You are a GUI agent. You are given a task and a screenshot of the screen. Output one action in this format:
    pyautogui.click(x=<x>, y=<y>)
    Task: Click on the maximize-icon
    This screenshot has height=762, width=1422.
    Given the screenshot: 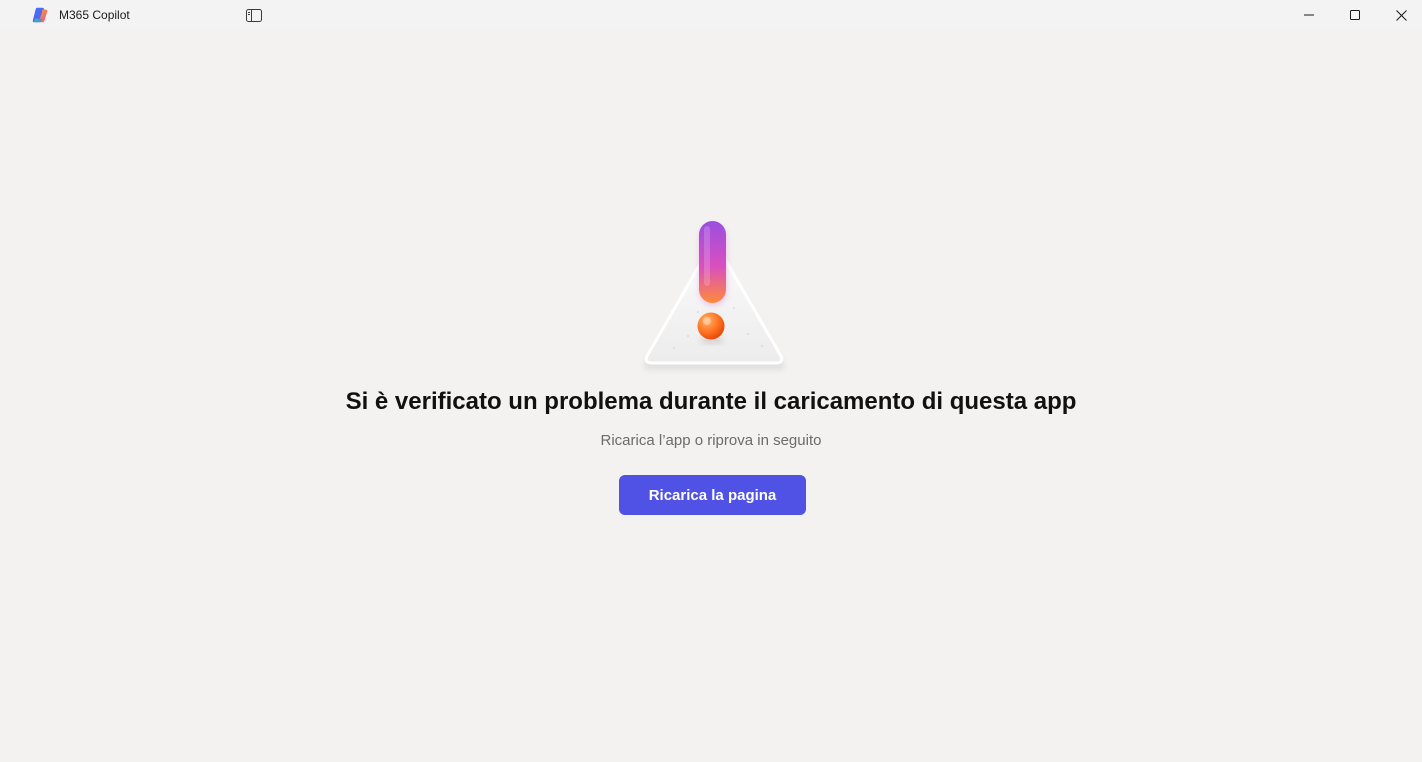 What is the action you would take?
    pyautogui.click(x=1355, y=15)
    